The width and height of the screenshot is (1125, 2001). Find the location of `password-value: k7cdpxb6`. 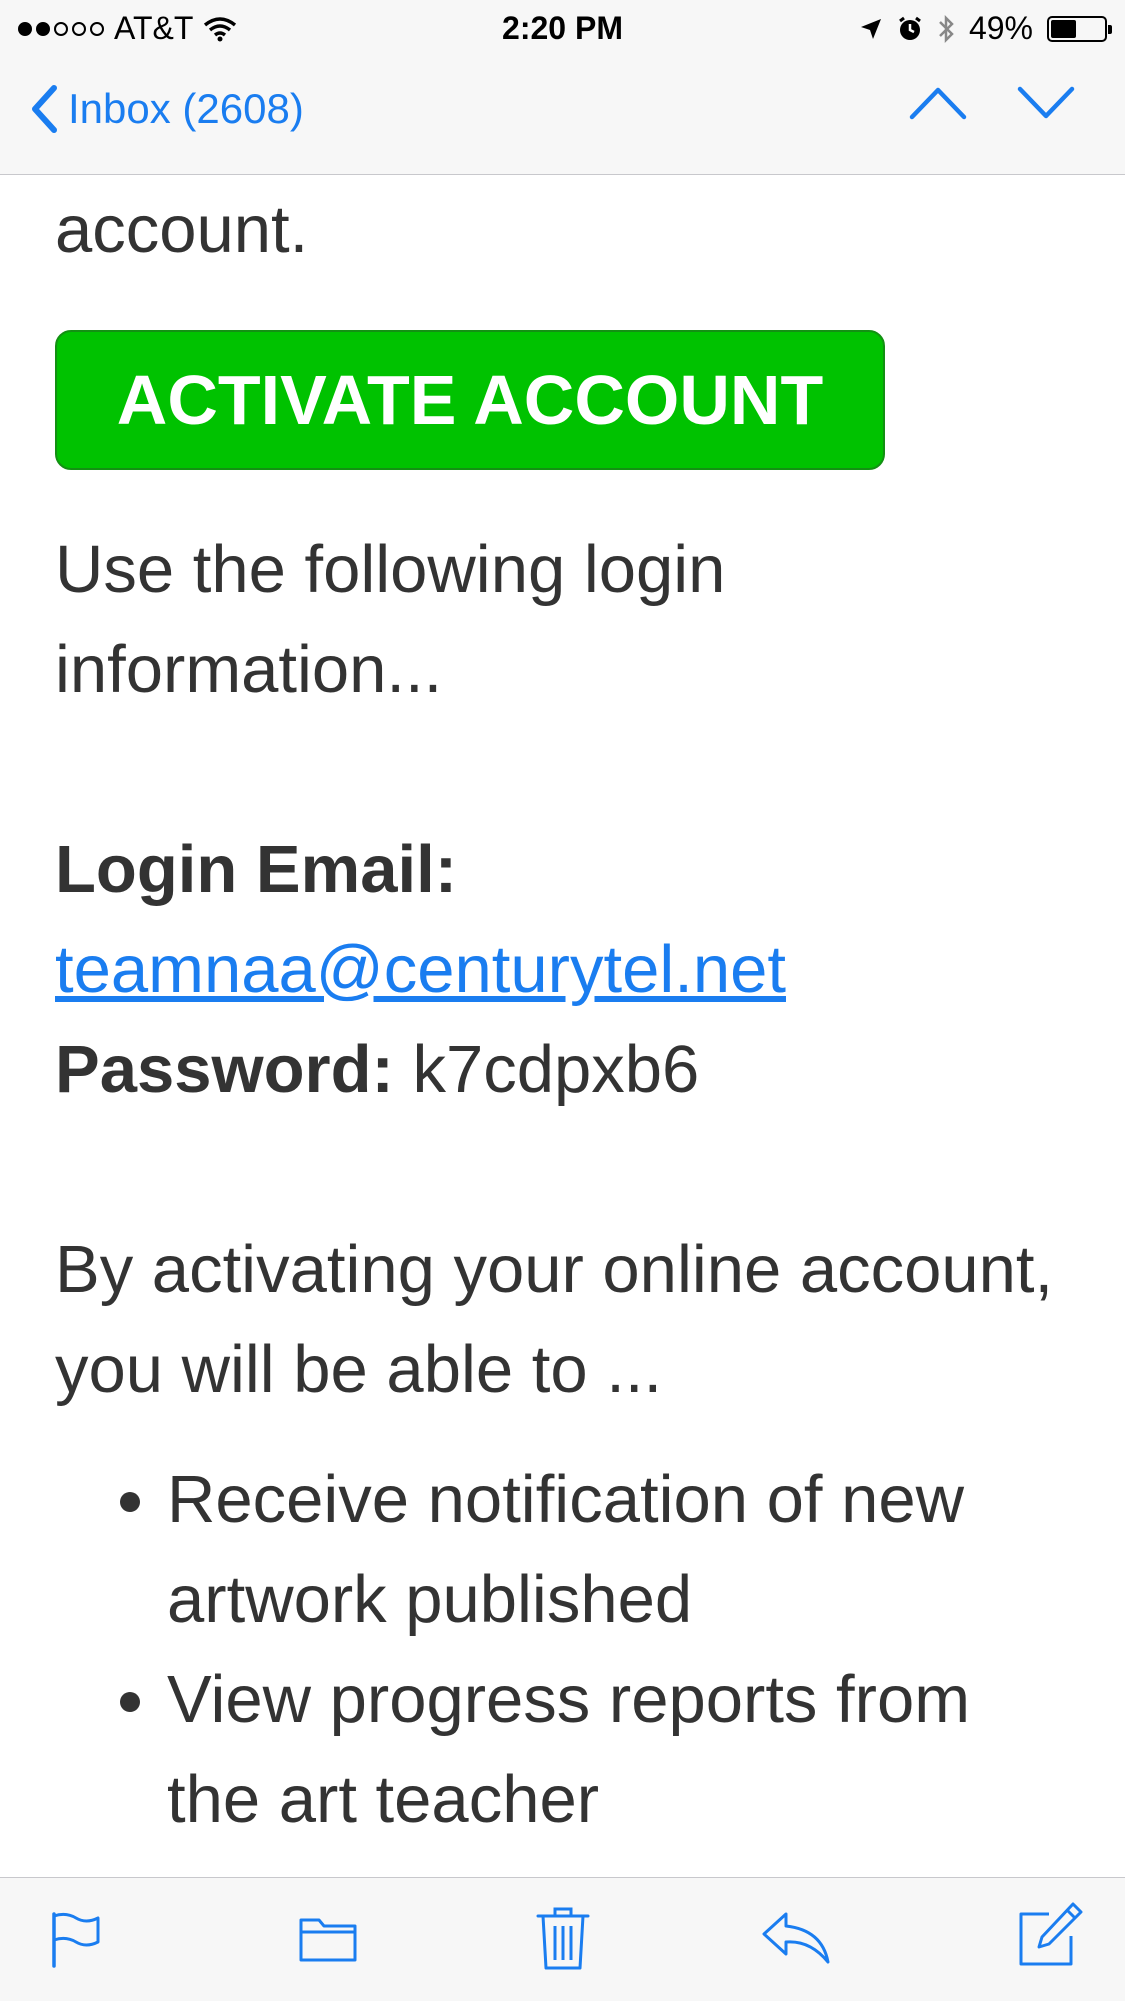

password-value: k7cdpxb6 is located at coordinates (556, 1069).